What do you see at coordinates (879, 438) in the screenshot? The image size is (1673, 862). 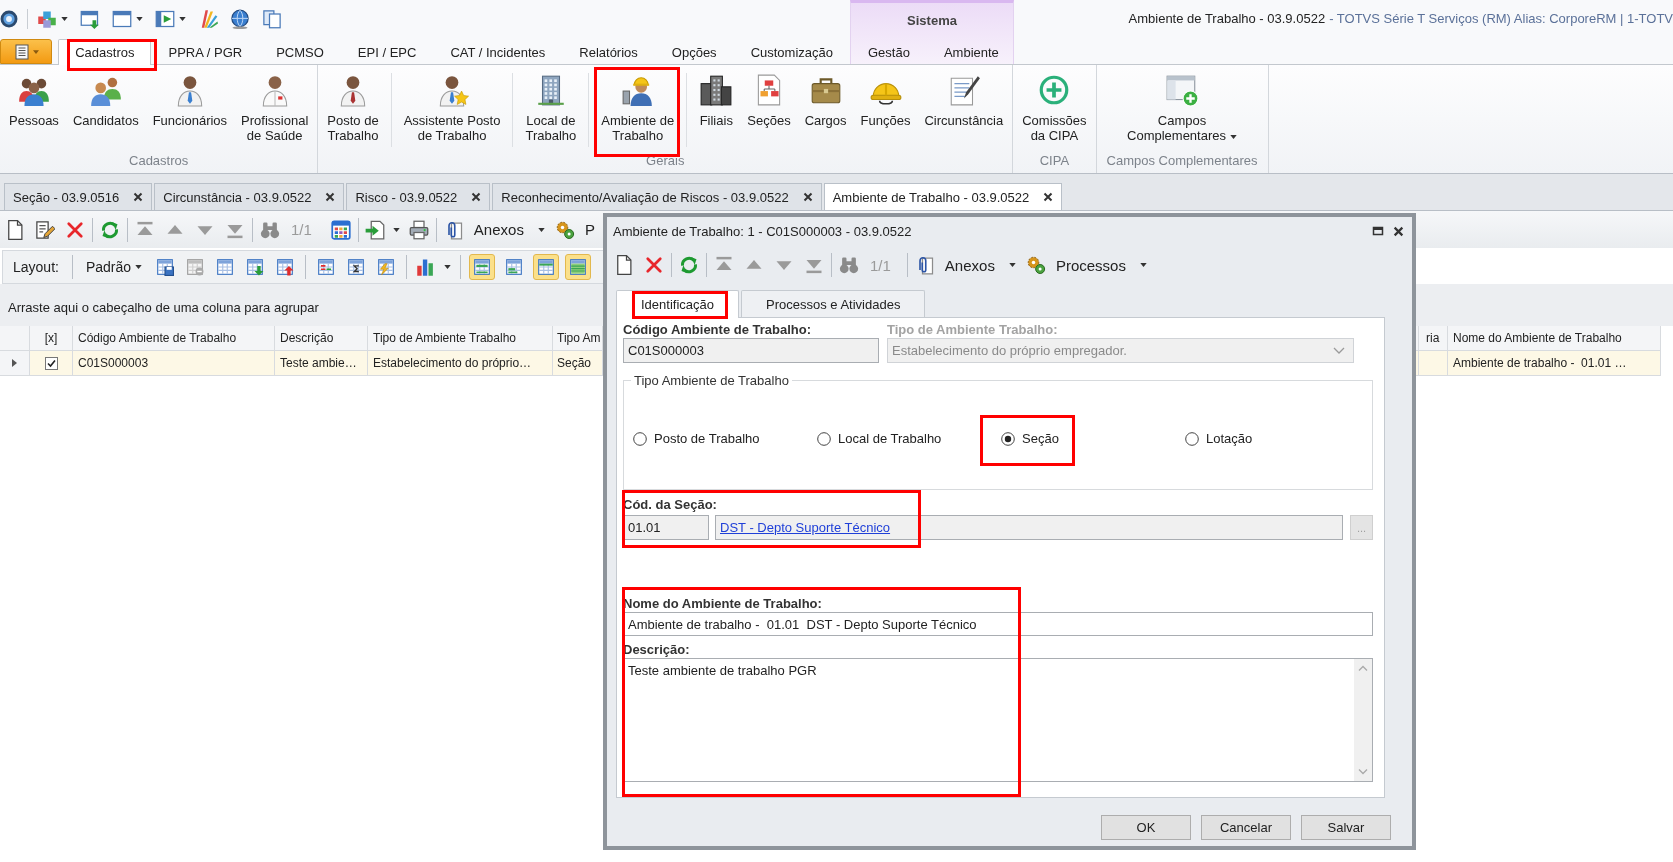 I see `radio-option: Local de Trabalho` at bounding box center [879, 438].